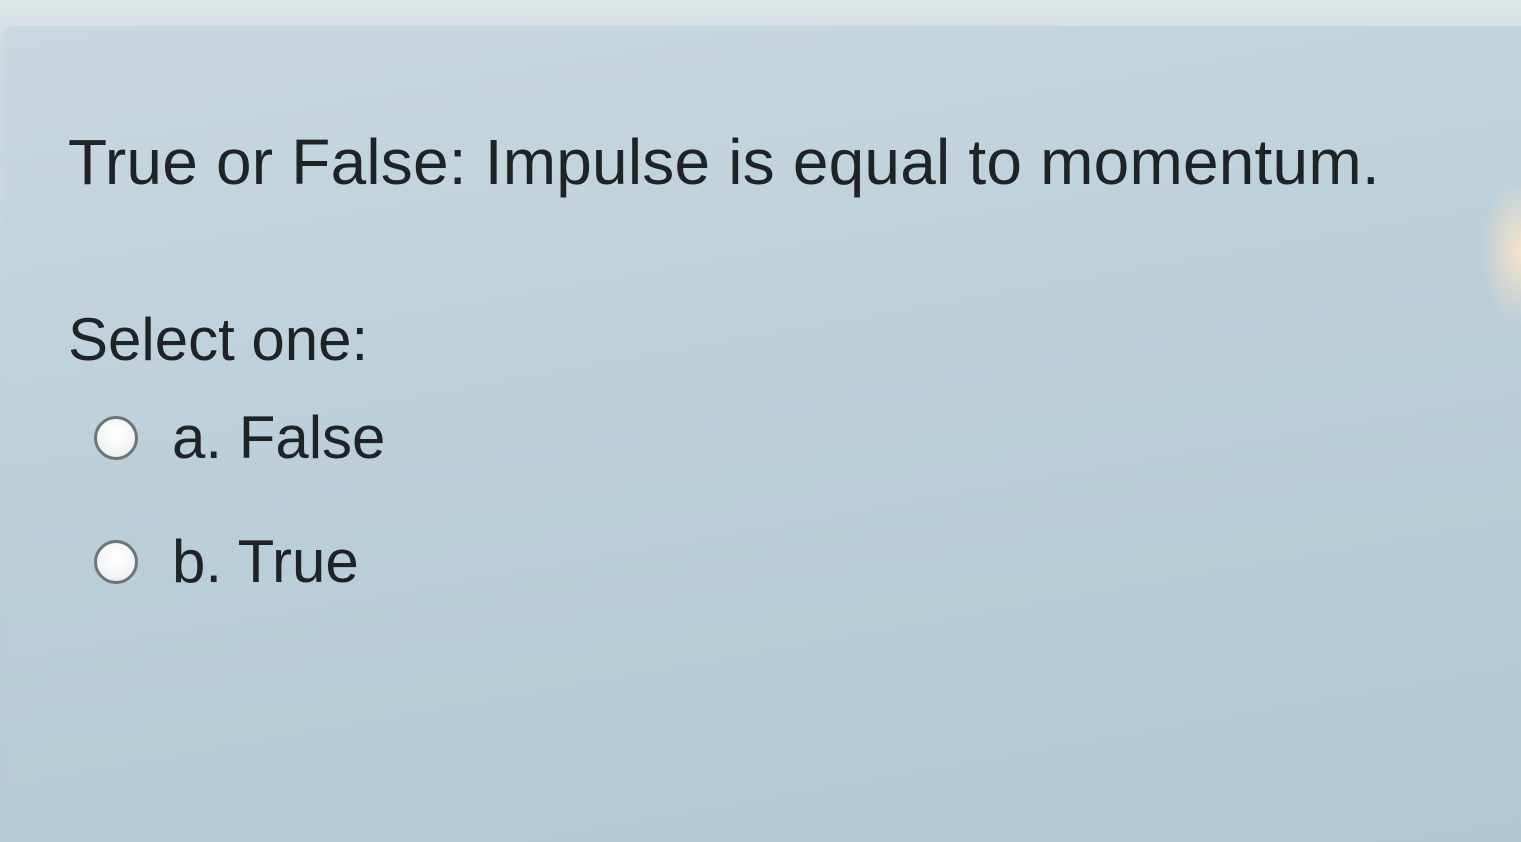 Image resolution: width=1521 pixels, height=842 pixels. I want to click on answer-option-label: a. False, so click(279, 437).